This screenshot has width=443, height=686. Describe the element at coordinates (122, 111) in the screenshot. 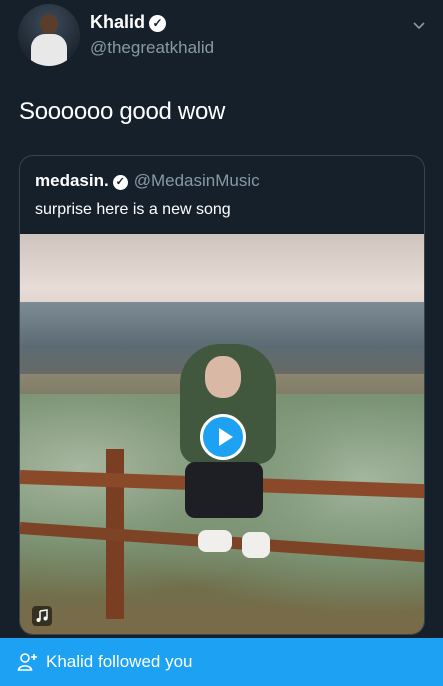

I see `tweet-text: Soooooo good wow` at that location.